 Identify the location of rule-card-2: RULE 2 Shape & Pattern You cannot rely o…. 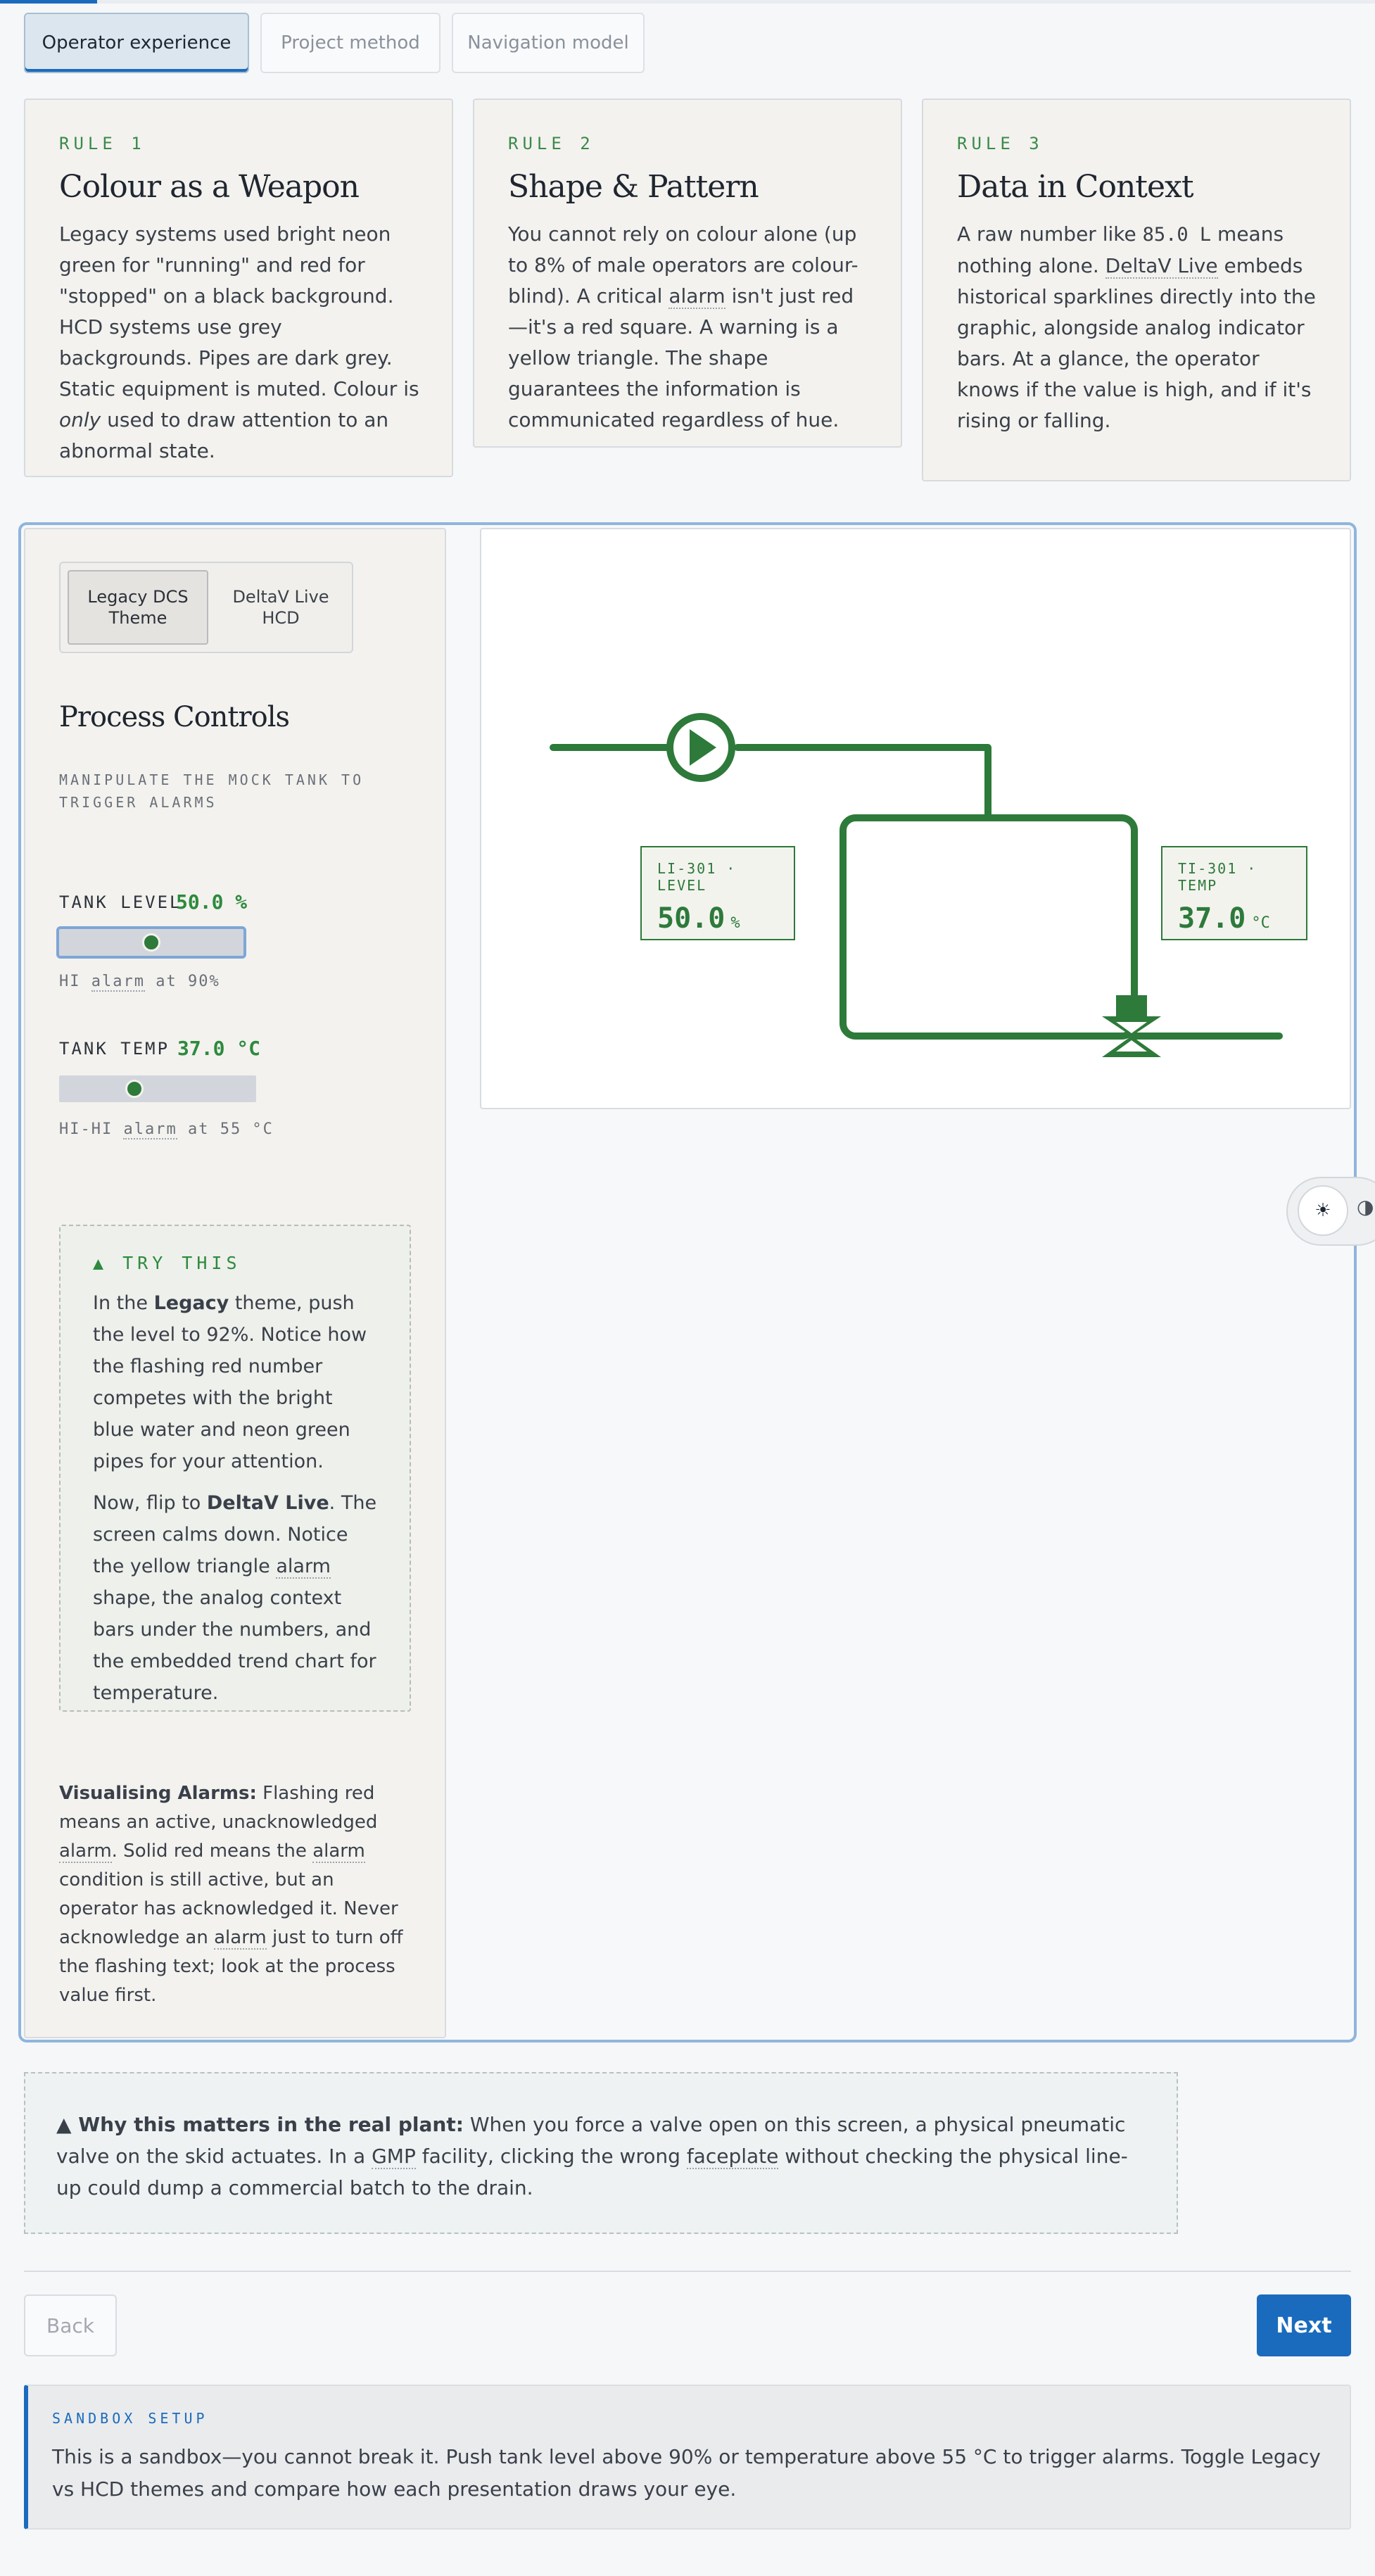
(688, 273).